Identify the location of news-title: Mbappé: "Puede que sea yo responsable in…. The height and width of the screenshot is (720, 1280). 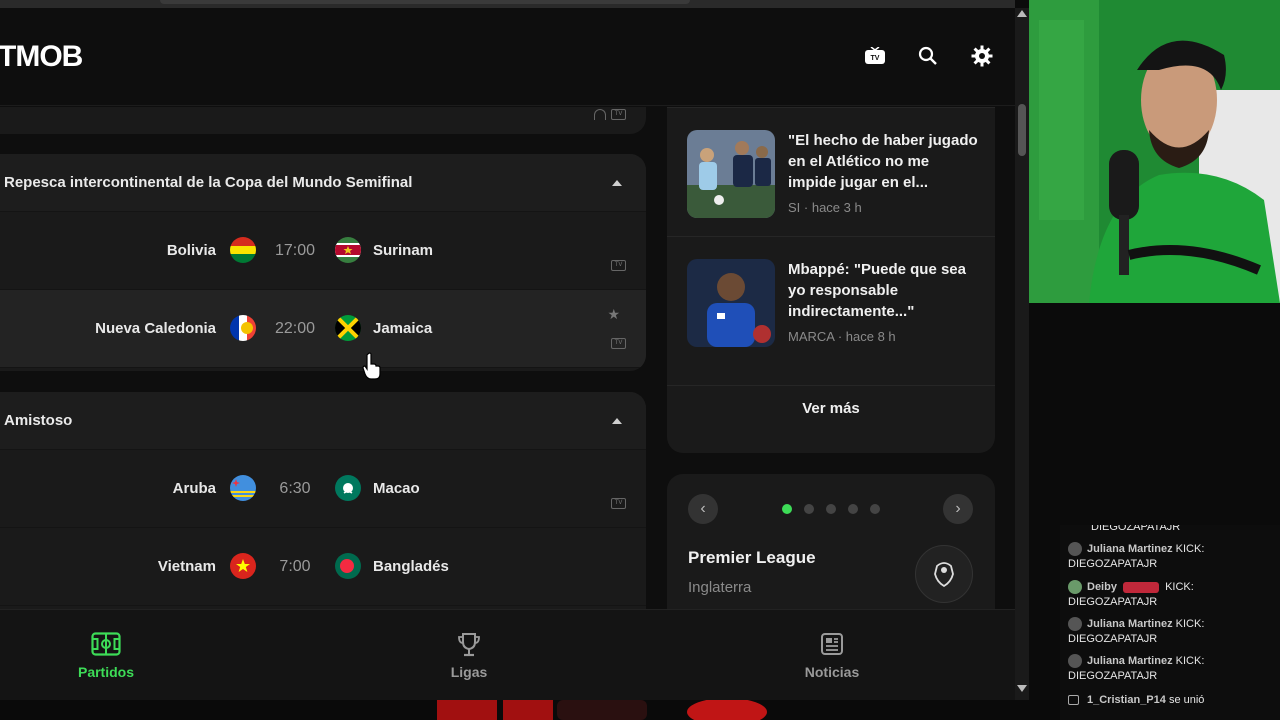
(877, 290).